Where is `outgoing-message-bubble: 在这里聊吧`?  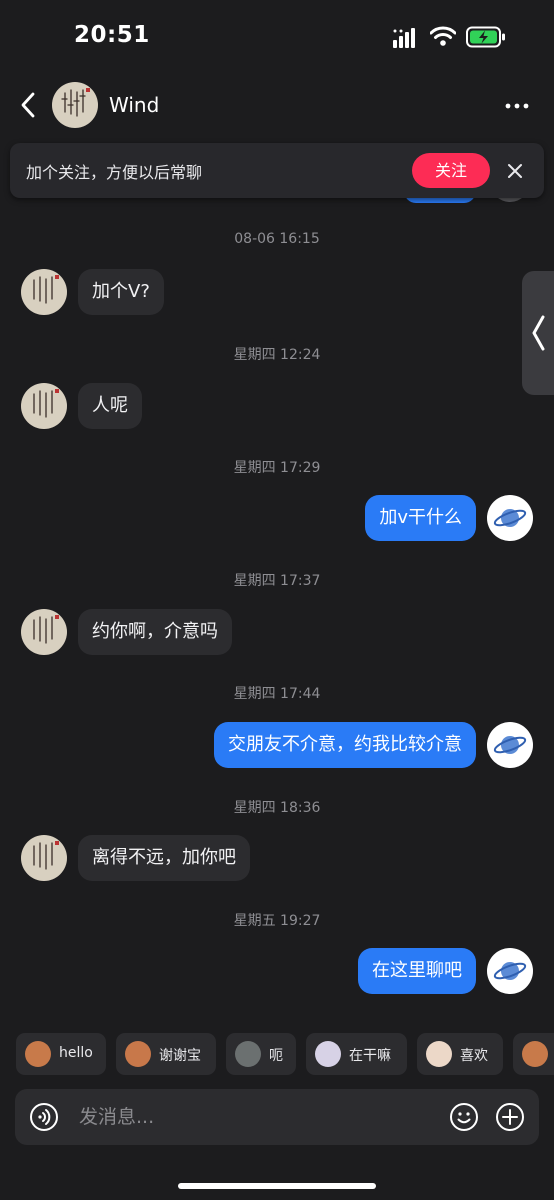 outgoing-message-bubble: 在这里聊吧 is located at coordinates (417, 971).